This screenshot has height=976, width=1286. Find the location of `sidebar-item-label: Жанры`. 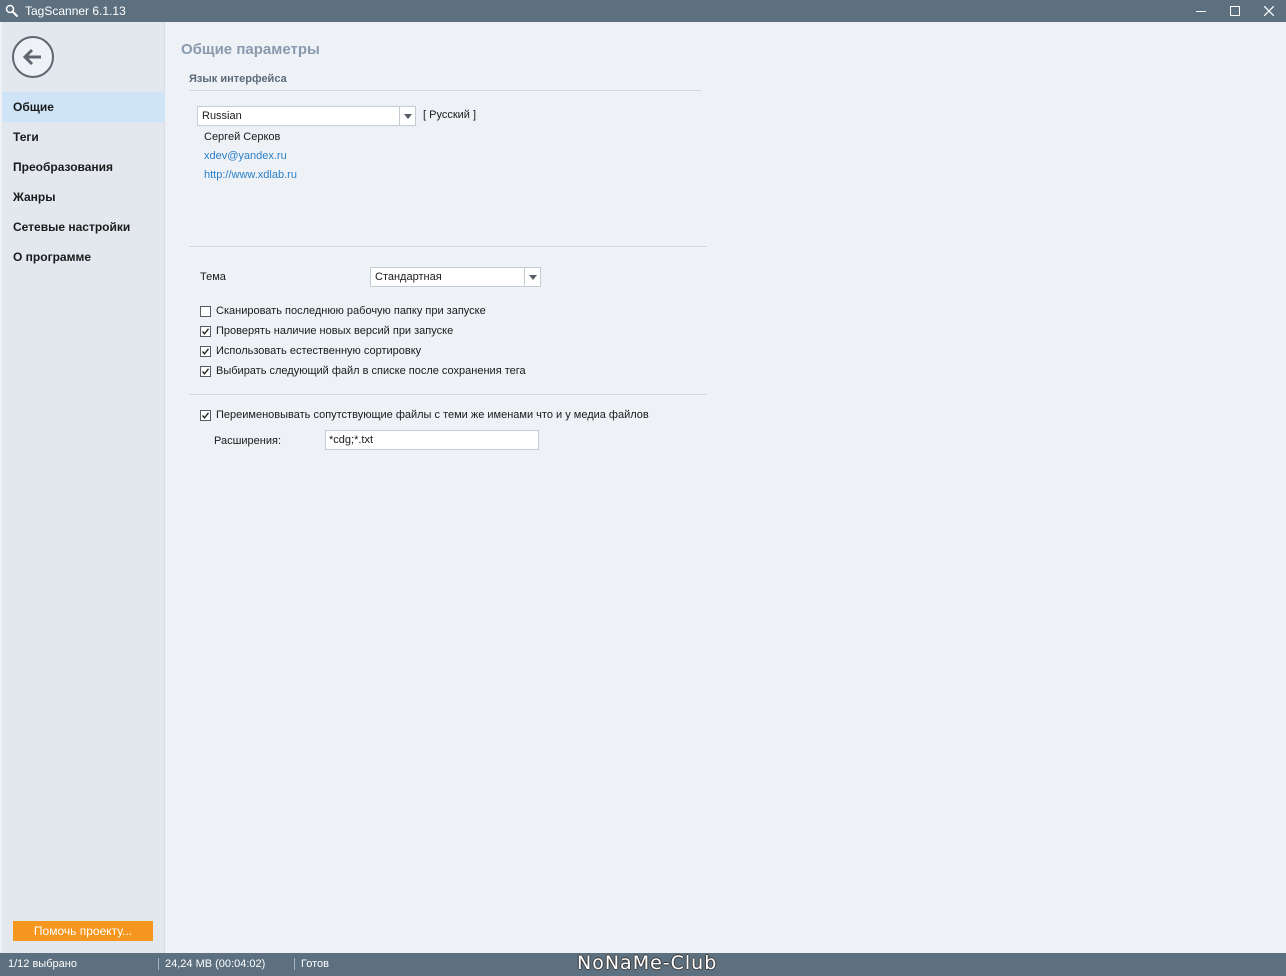

sidebar-item-label: Жанры is located at coordinates (34, 197).